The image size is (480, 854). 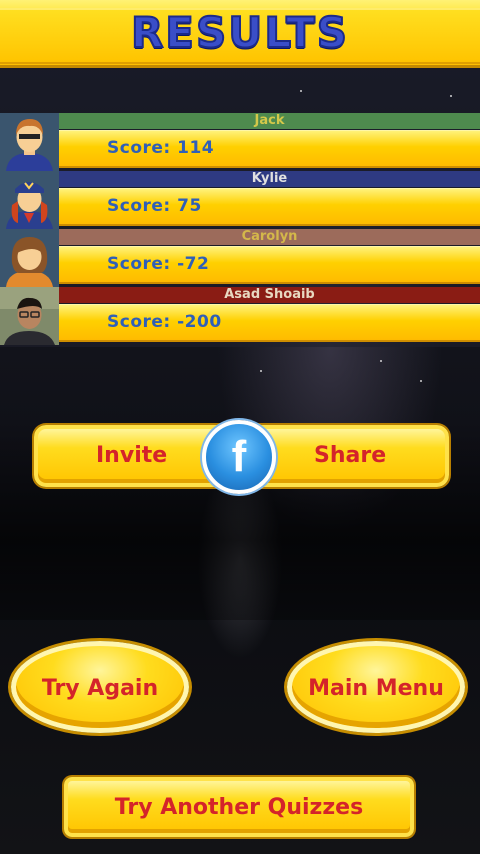 What do you see at coordinates (158, 264) in the screenshot?
I see `player-score: Score: -72` at bounding box center [158, 264].